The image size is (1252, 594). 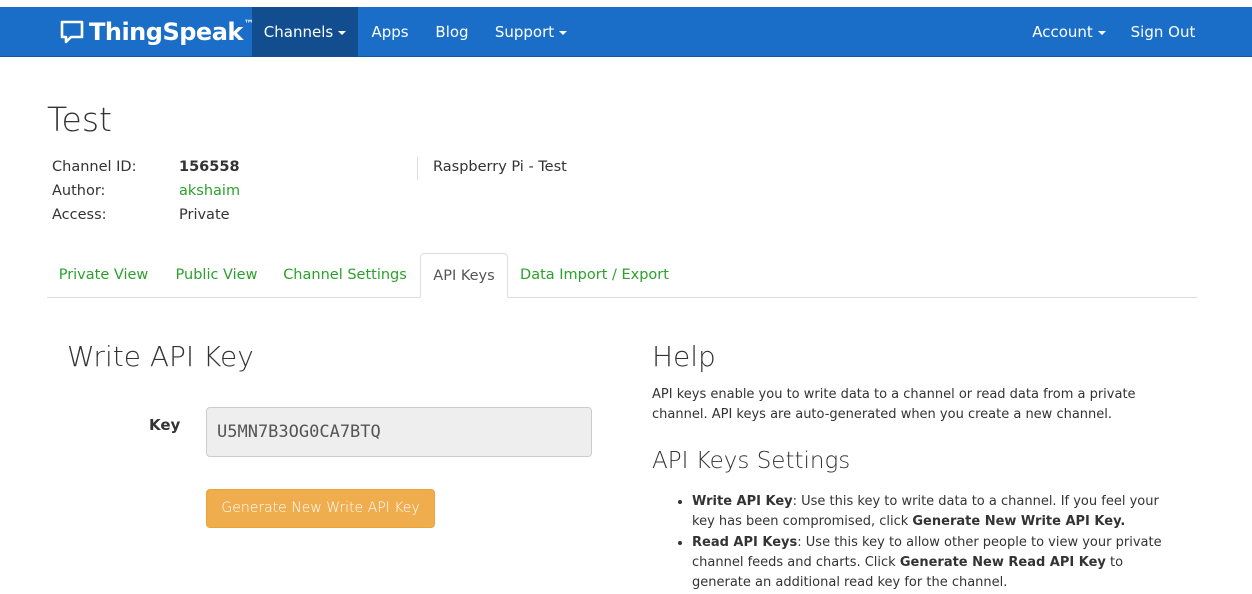 What do you see at coordinates (1019, 522) in the screenshot?
I see `list-item-action: Generate New Write API Key.` at bounding box center [1019, 522].